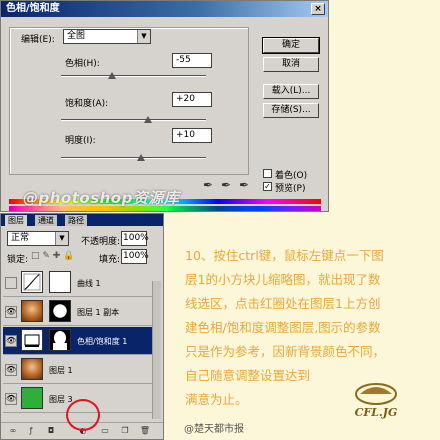 Image resolution: width=440 pixels, height=440 pixels. I want to click on saturation-slider-track, so click(133, 120).